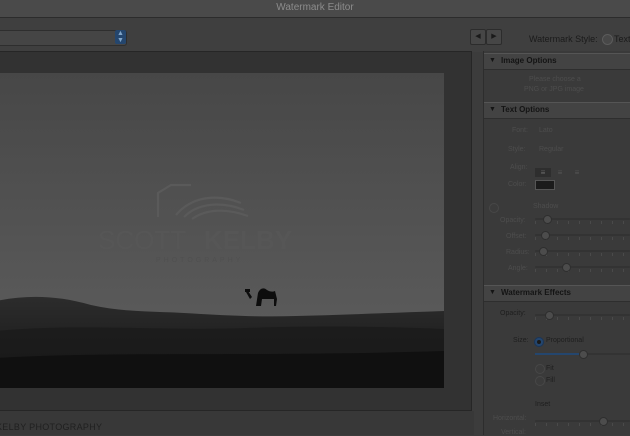 Image resolution: width=630 pixels, height=436 pixels. I want to click on align-center-icon: ≡, so click(560, 172).